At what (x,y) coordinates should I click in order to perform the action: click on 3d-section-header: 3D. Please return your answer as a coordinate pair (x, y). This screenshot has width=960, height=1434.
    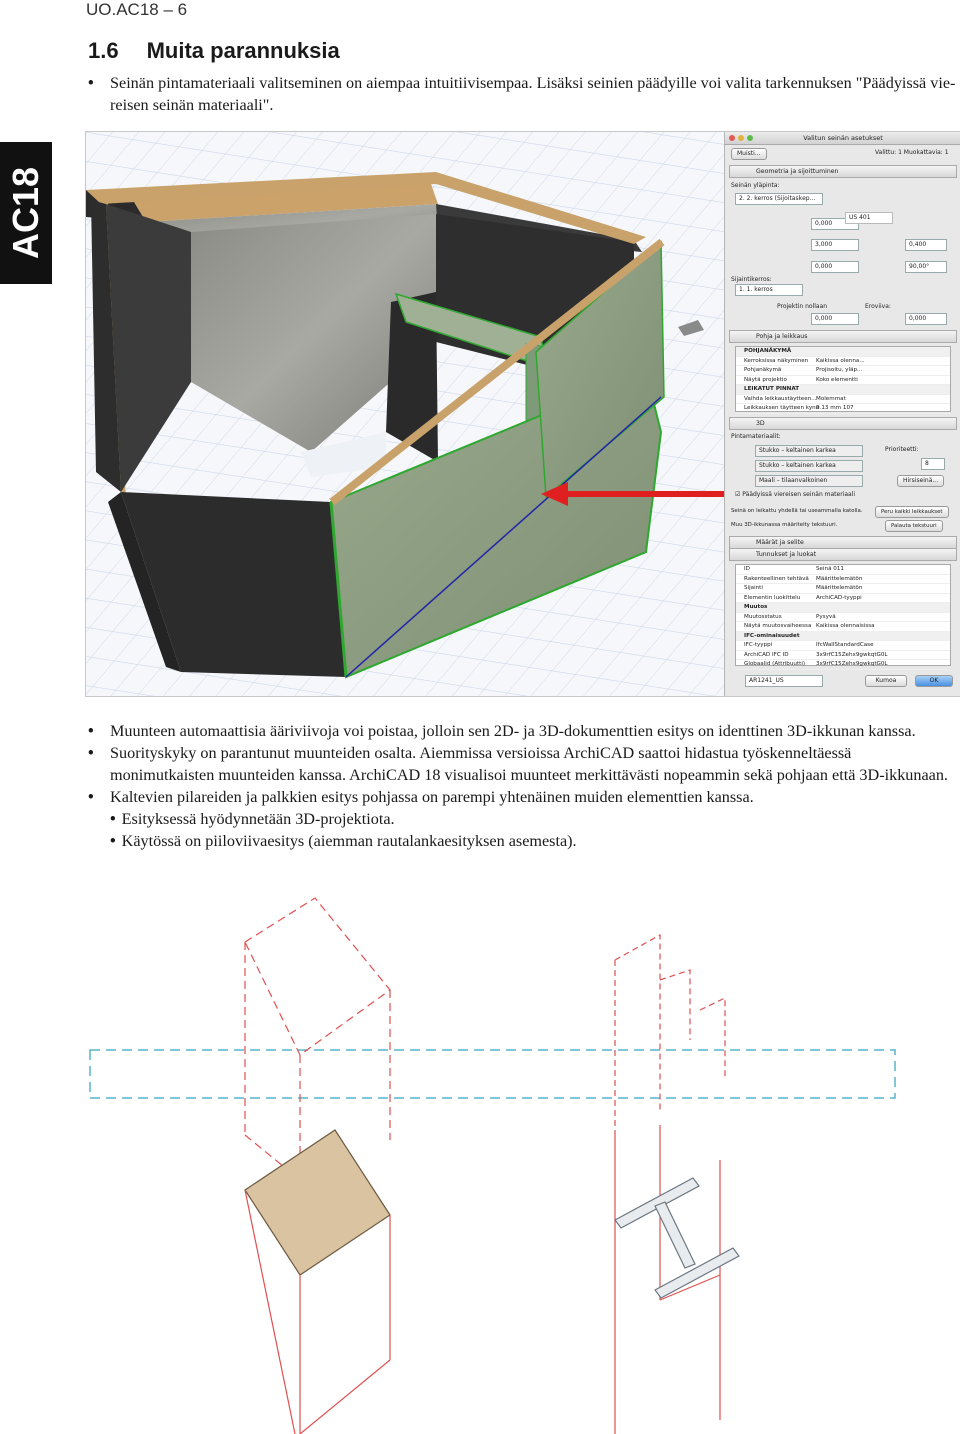
    Looking at the image, I should click on (843, 423).